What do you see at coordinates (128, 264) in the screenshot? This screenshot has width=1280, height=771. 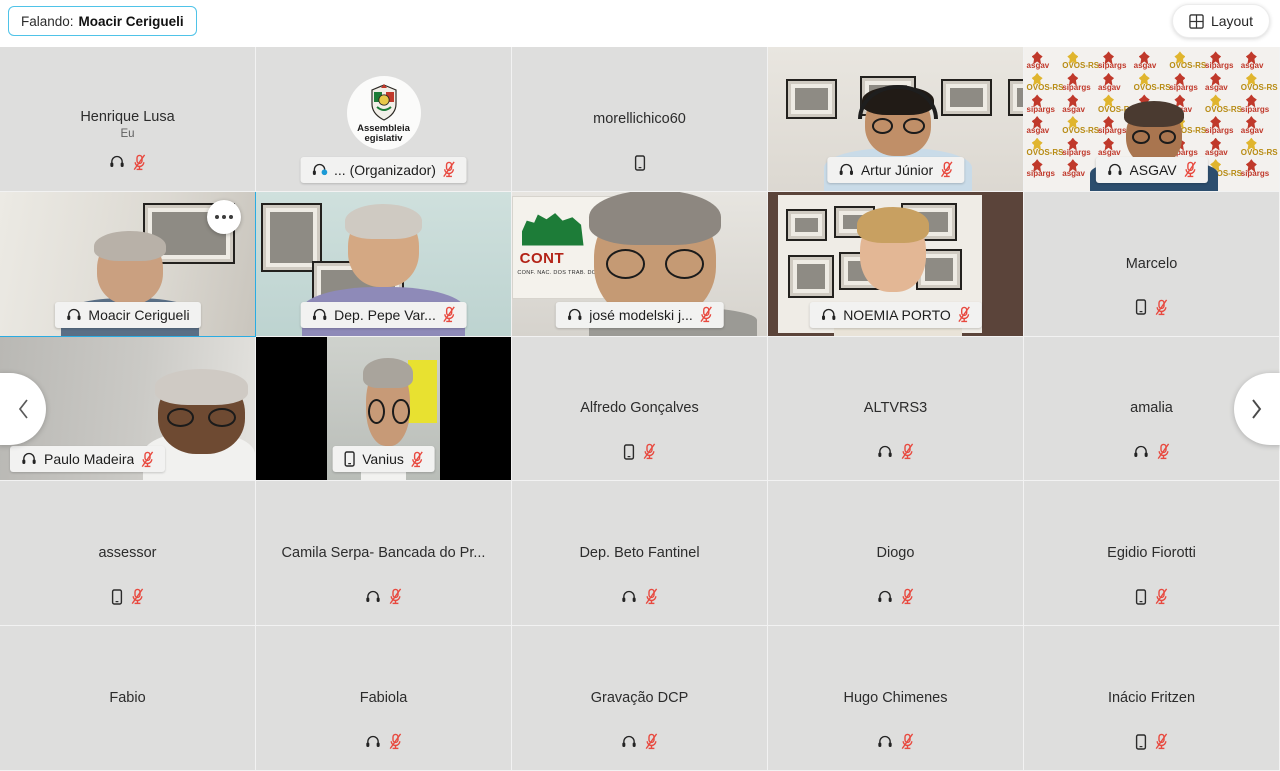 I see `participant-tile: Moacir Cerigueli` at bounding box center [128, 264].